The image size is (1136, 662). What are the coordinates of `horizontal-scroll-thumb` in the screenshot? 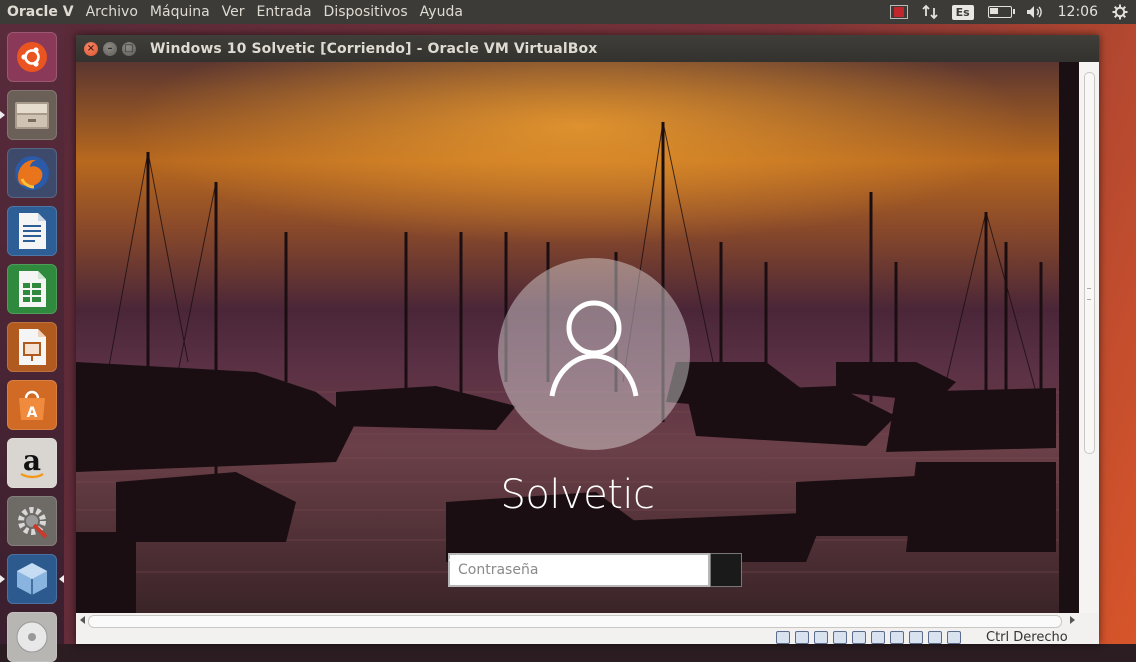 It's located at (575, 621).